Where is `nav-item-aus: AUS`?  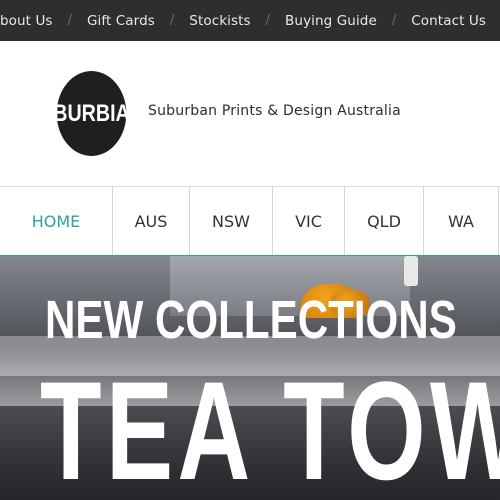
nav-item-aus: AUS is located at coordinates (151, 221).